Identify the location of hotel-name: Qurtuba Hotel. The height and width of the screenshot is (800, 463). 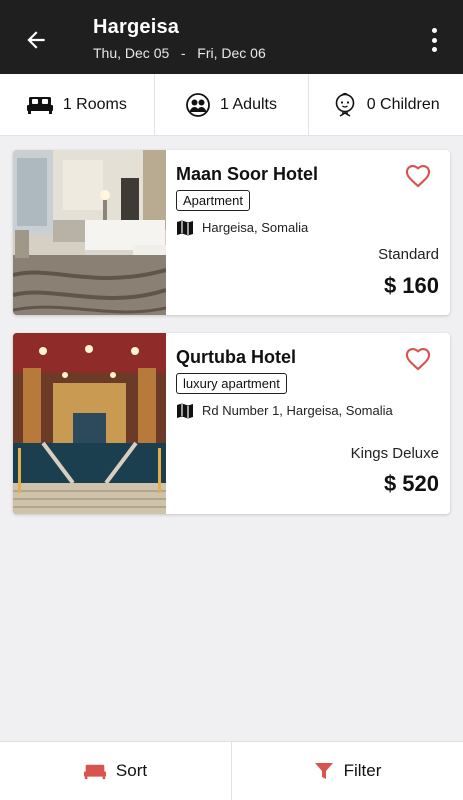
(236, 357).